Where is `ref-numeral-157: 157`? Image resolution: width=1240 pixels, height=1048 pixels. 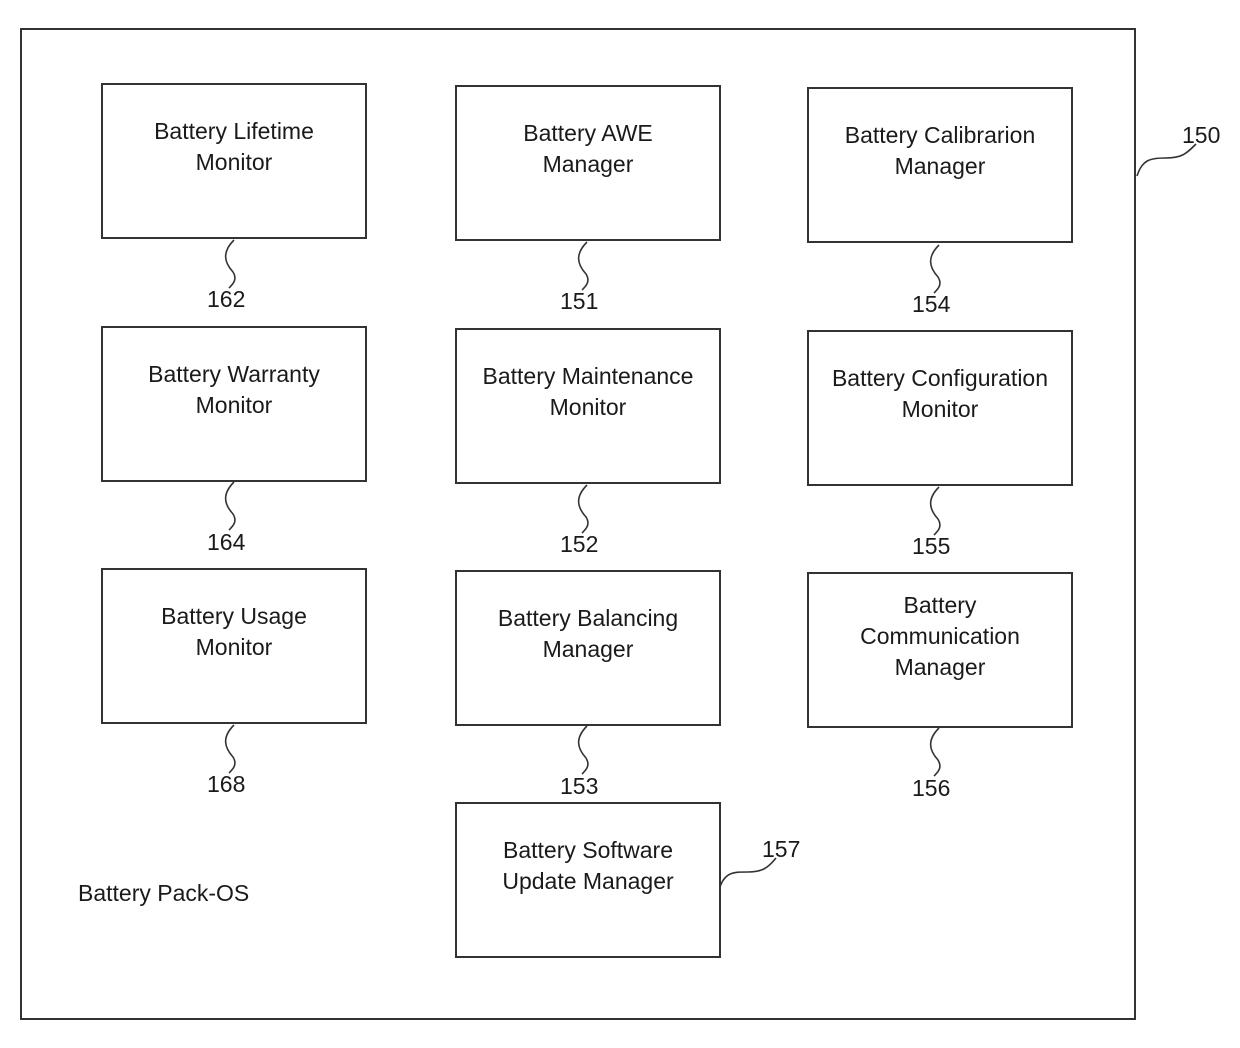
ref-numeral-157: 157 is located at coordinates (781, 849).